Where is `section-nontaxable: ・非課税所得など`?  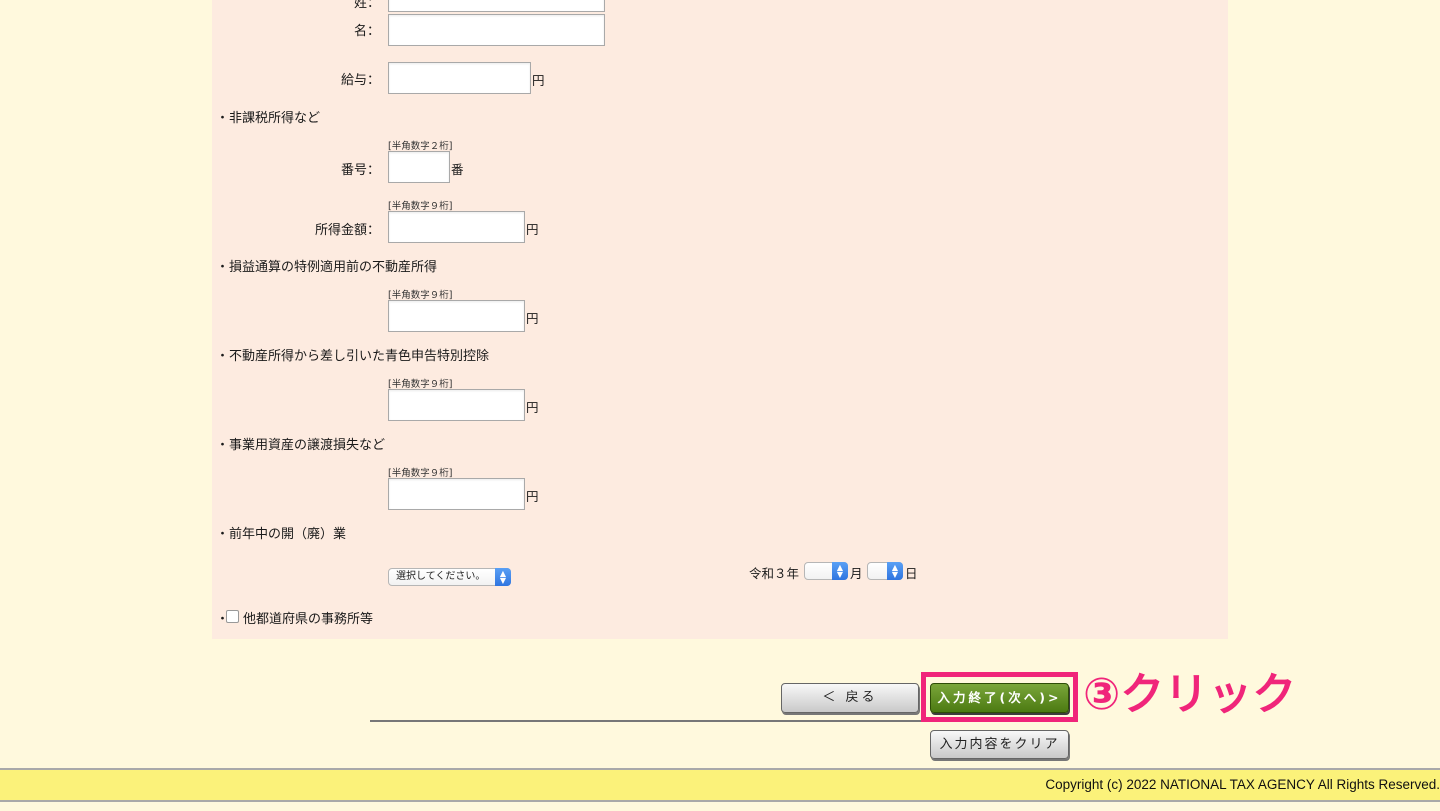 section-nontaxable: ・非課税所得など is located at coordinates (268, 118).